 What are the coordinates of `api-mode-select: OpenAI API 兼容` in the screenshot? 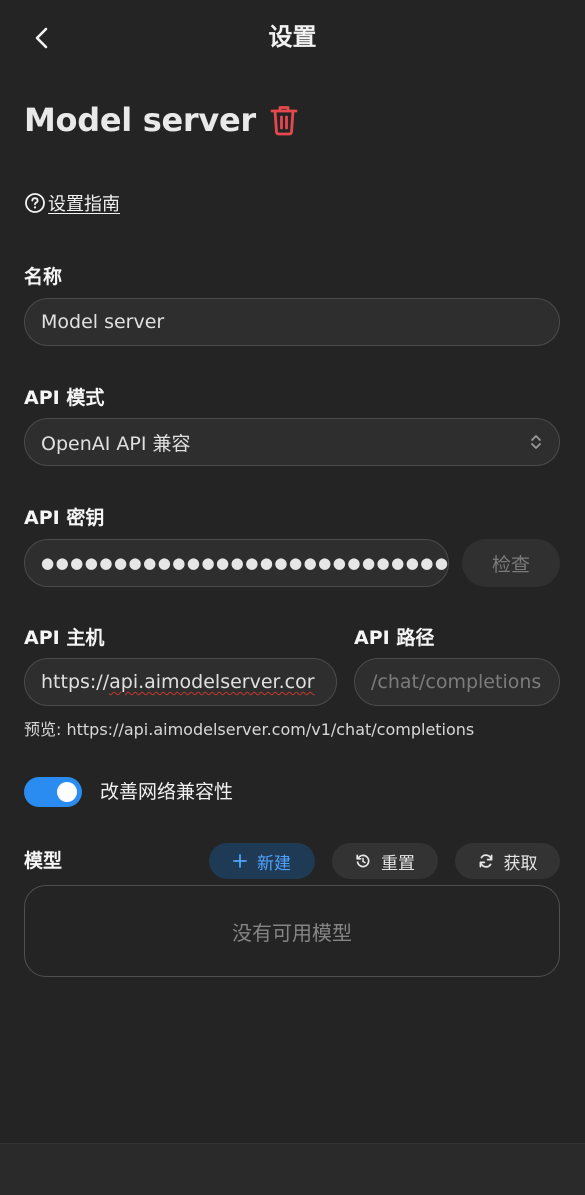 It's located at (292, 442).